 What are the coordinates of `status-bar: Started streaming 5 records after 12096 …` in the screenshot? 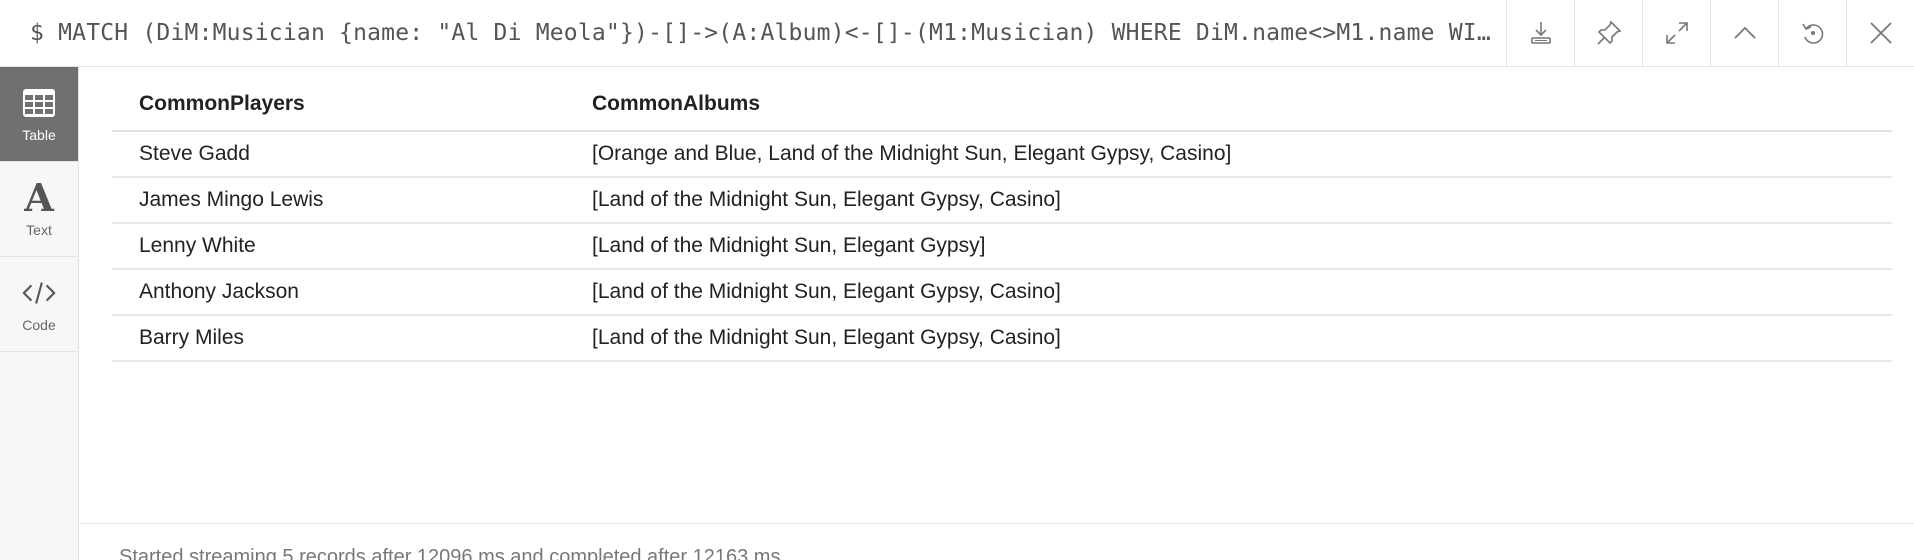 It's located at (996, 541).